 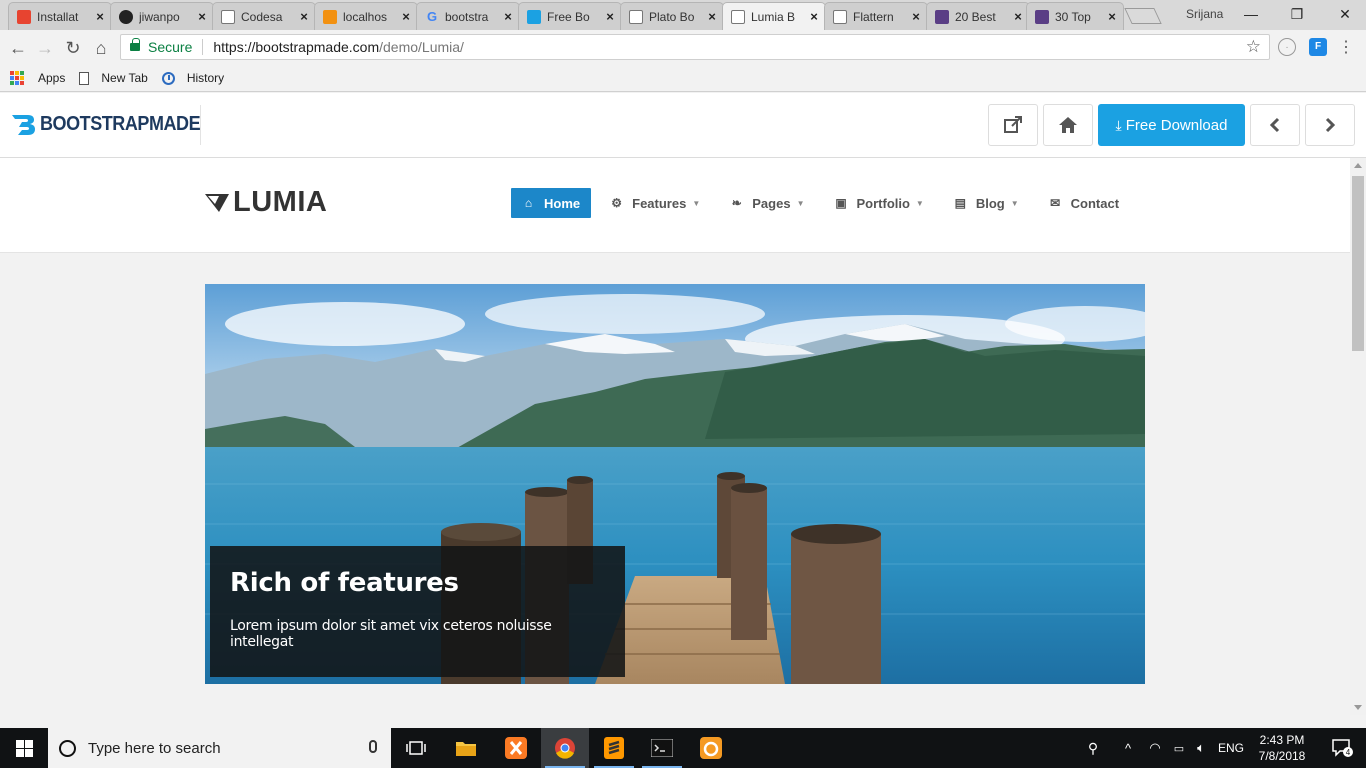 I want to click on briefcase-icon: ▣, so click(x=841, y=203).